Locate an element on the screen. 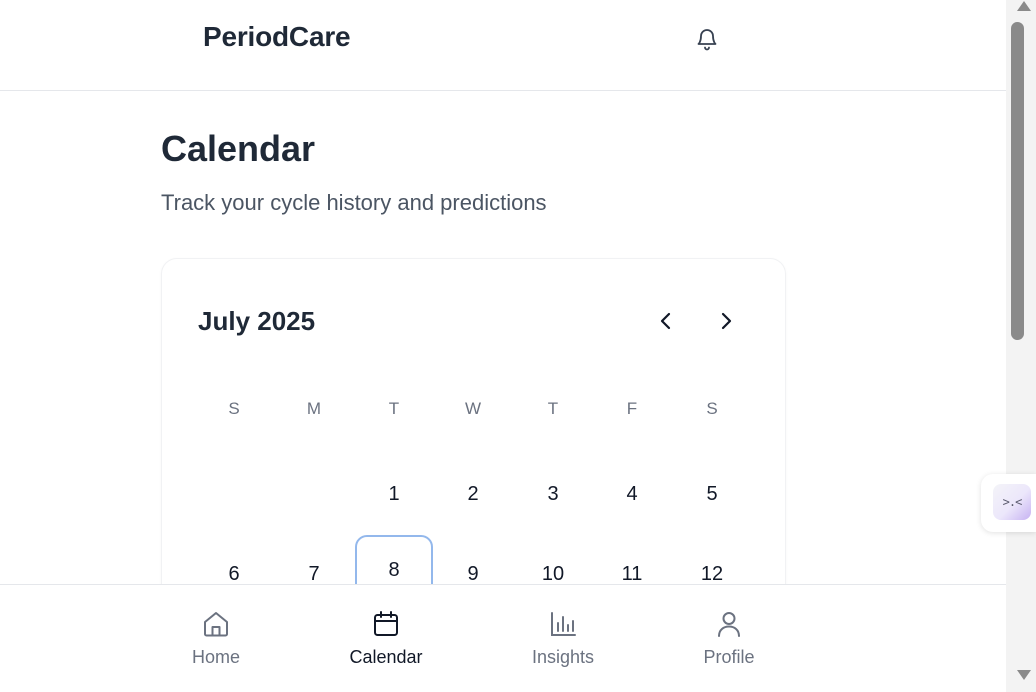 Image resolution: width=1036 pixels, height=692 pixels. assistant-widget: >.< is located at coordinates (1008, 503).